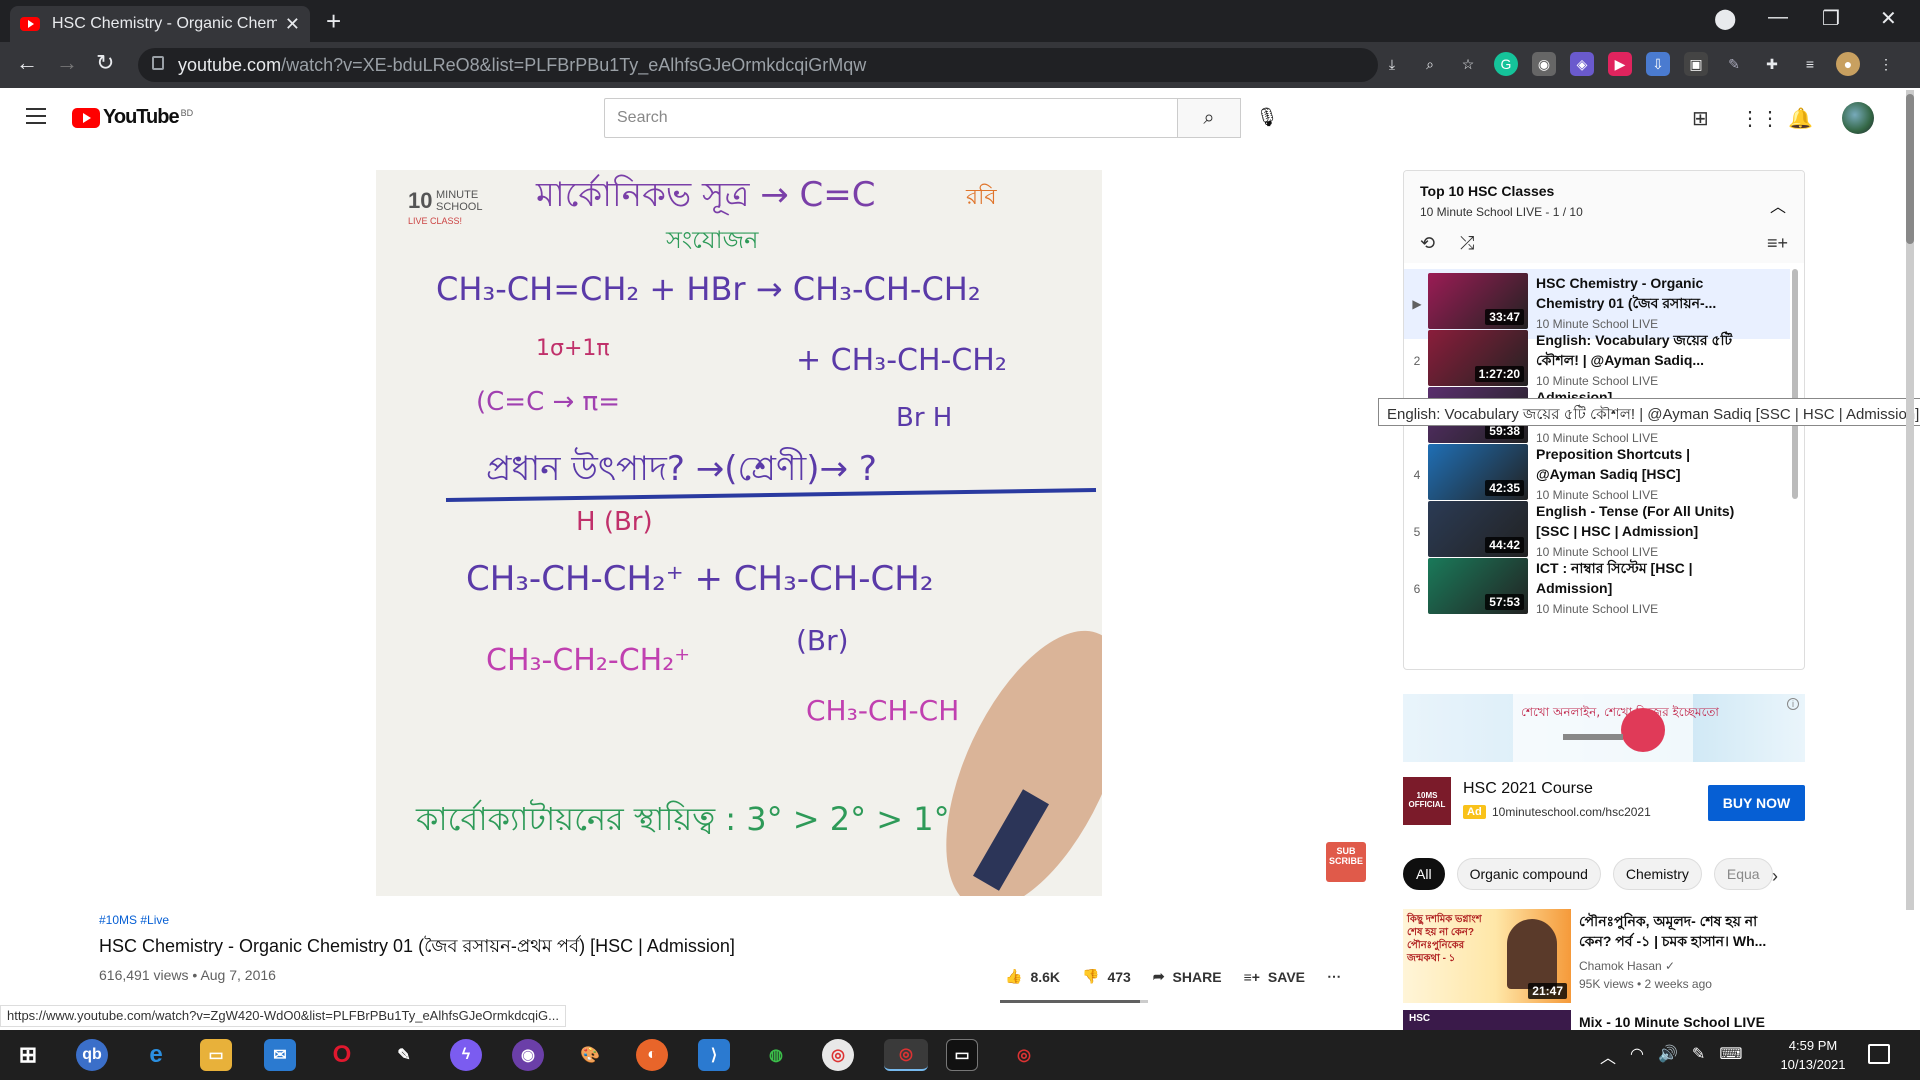  What do you see at coordinates (67, 63) in the screenshot?
I see `forward-arrow-icon: →` at bounding box center [67, 63].